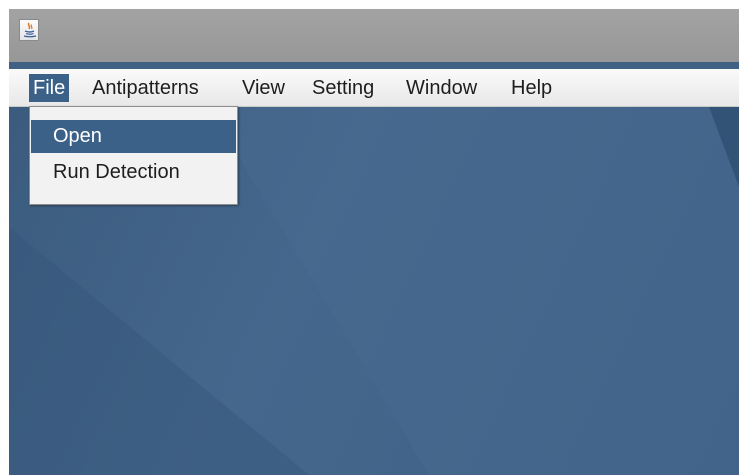 The image size is (739, 475). What do you see at coordinates (133, 113) in the screenshot?
I see `dropdown-spacer` at bounding box center [133, 113].